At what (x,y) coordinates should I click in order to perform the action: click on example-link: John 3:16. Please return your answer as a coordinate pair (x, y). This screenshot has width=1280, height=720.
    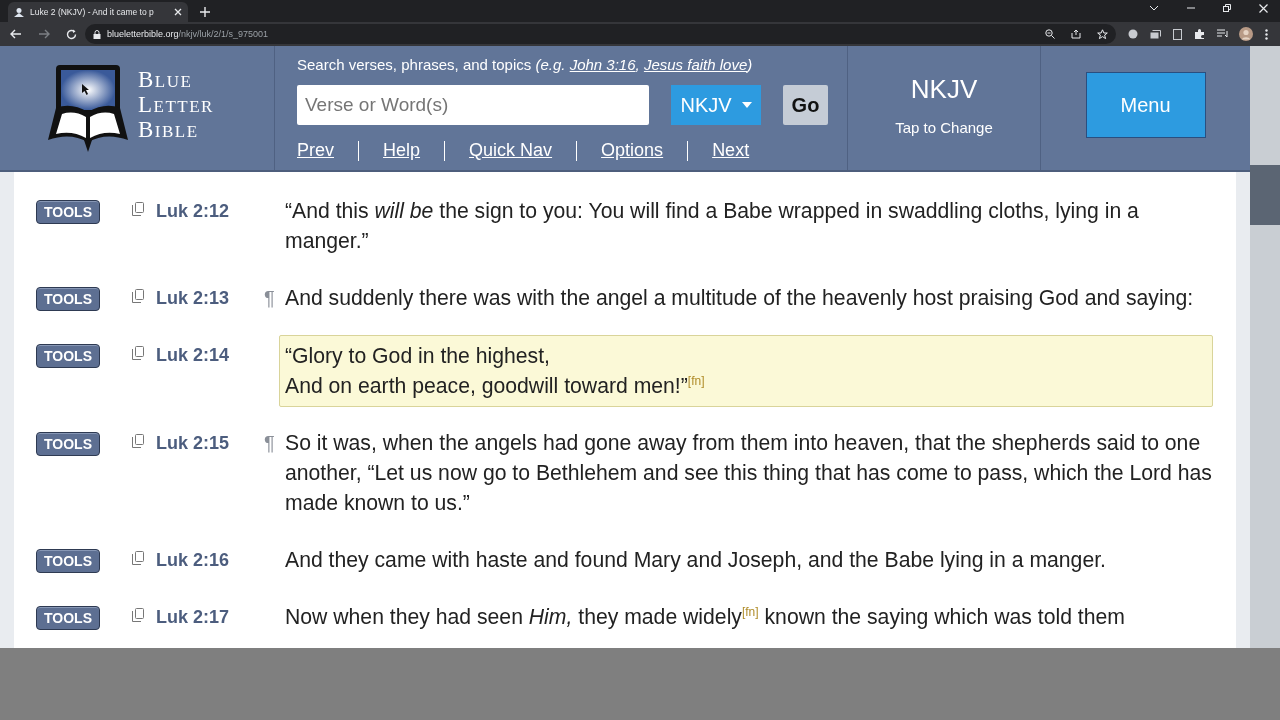
    Looking at the image, I should click on (602, 64).